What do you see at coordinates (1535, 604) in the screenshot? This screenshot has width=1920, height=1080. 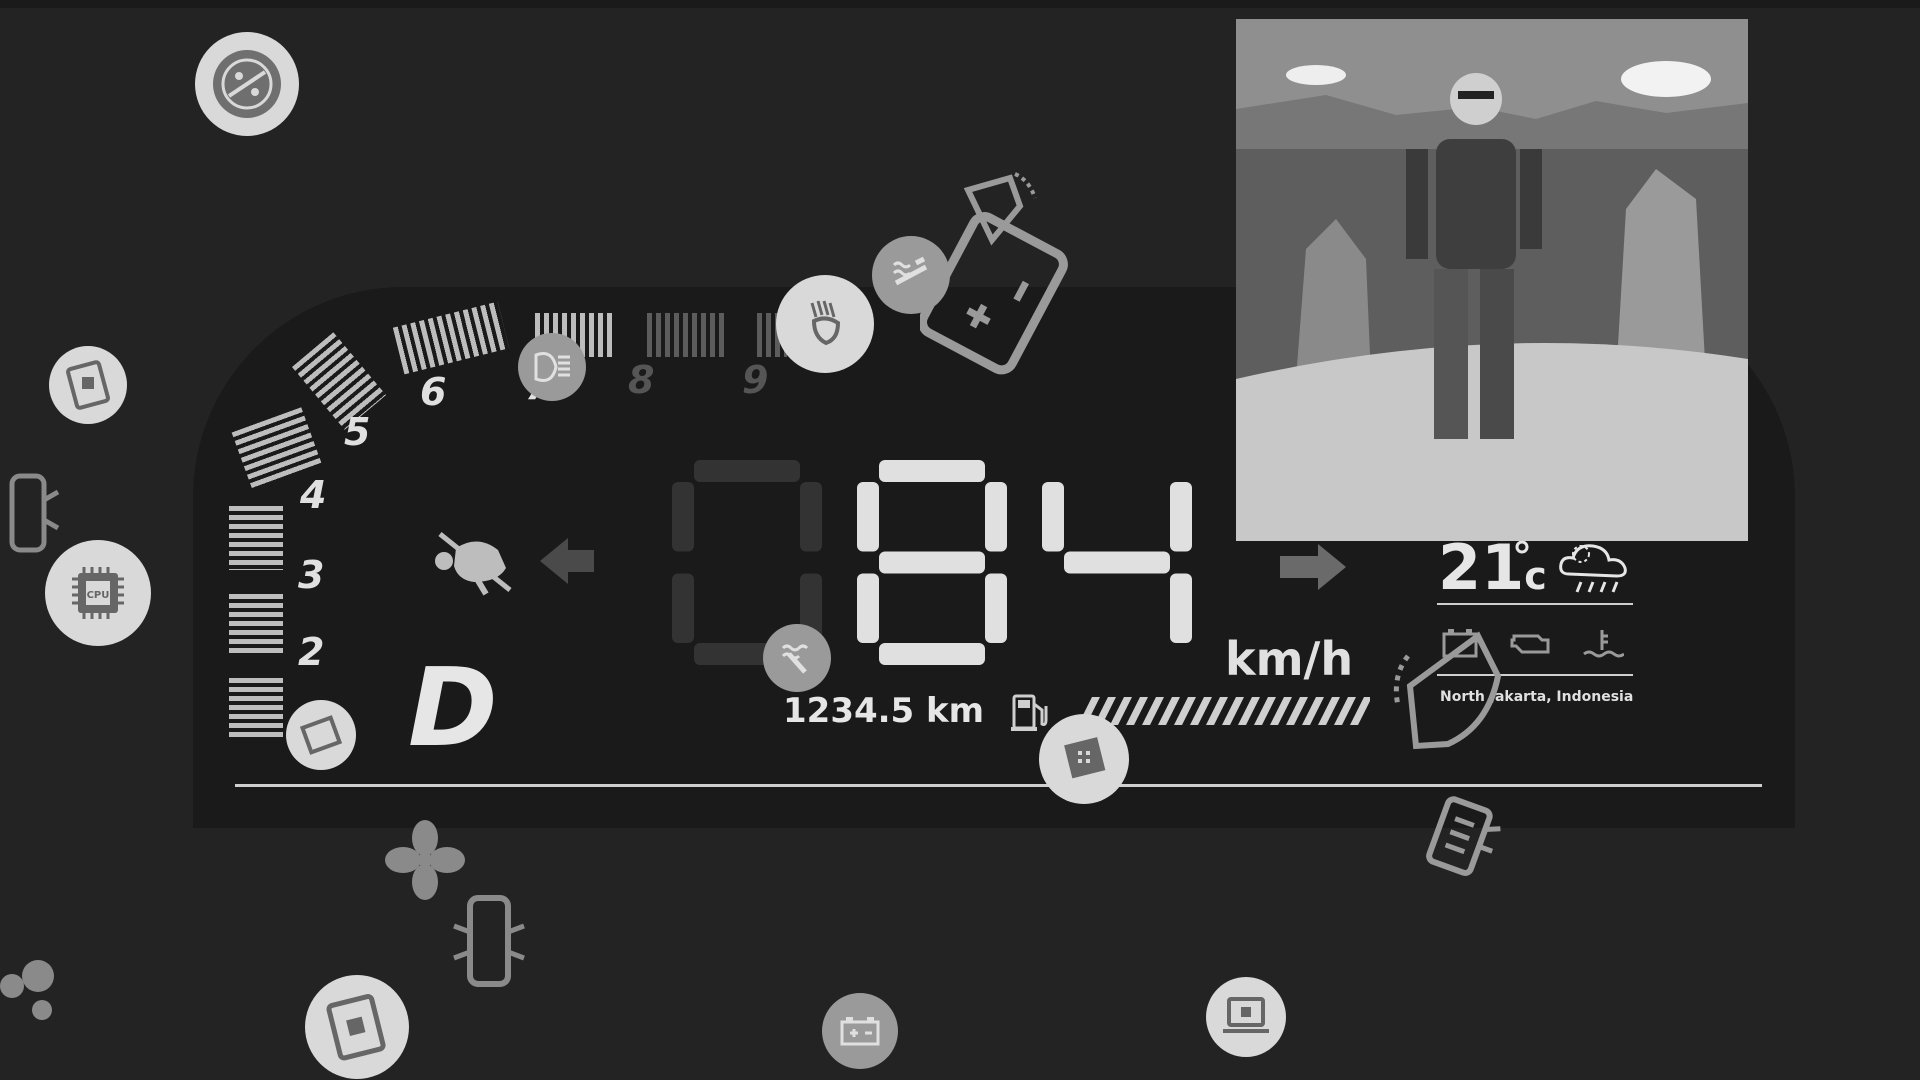 I see `weather-divider` at bounding box center [1535, 604].